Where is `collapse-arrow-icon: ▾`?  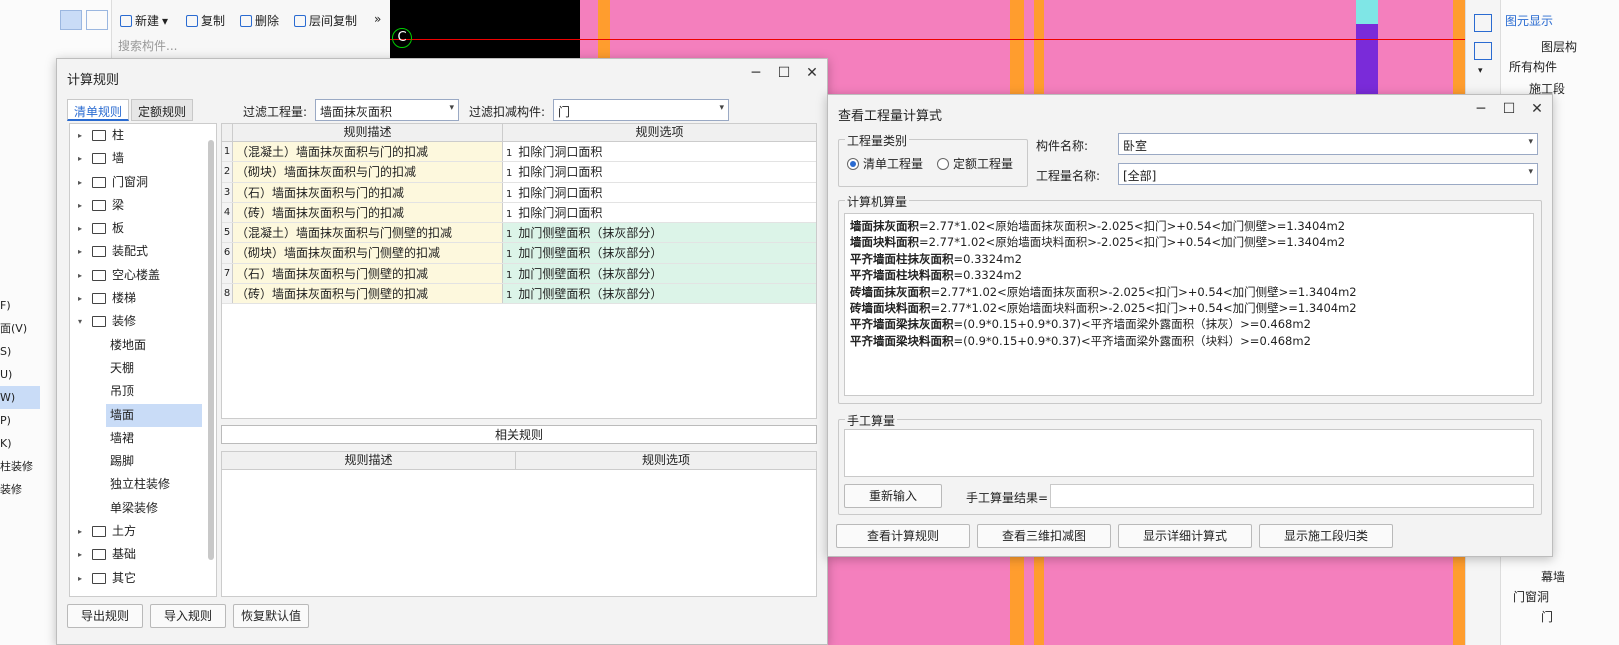 collapse-arrow-icon: ▾ is located at coordinates (80, 321).